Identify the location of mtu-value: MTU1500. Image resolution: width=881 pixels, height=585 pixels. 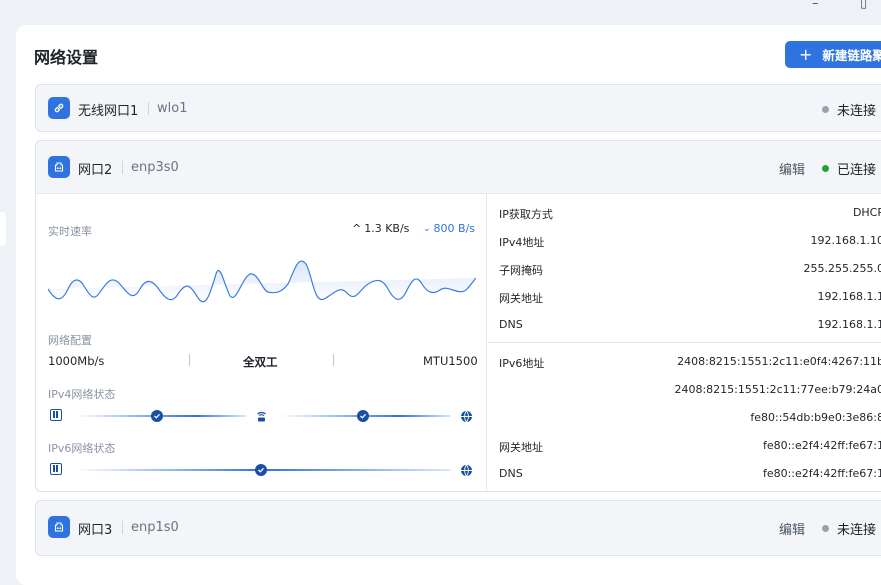
(450, 361).